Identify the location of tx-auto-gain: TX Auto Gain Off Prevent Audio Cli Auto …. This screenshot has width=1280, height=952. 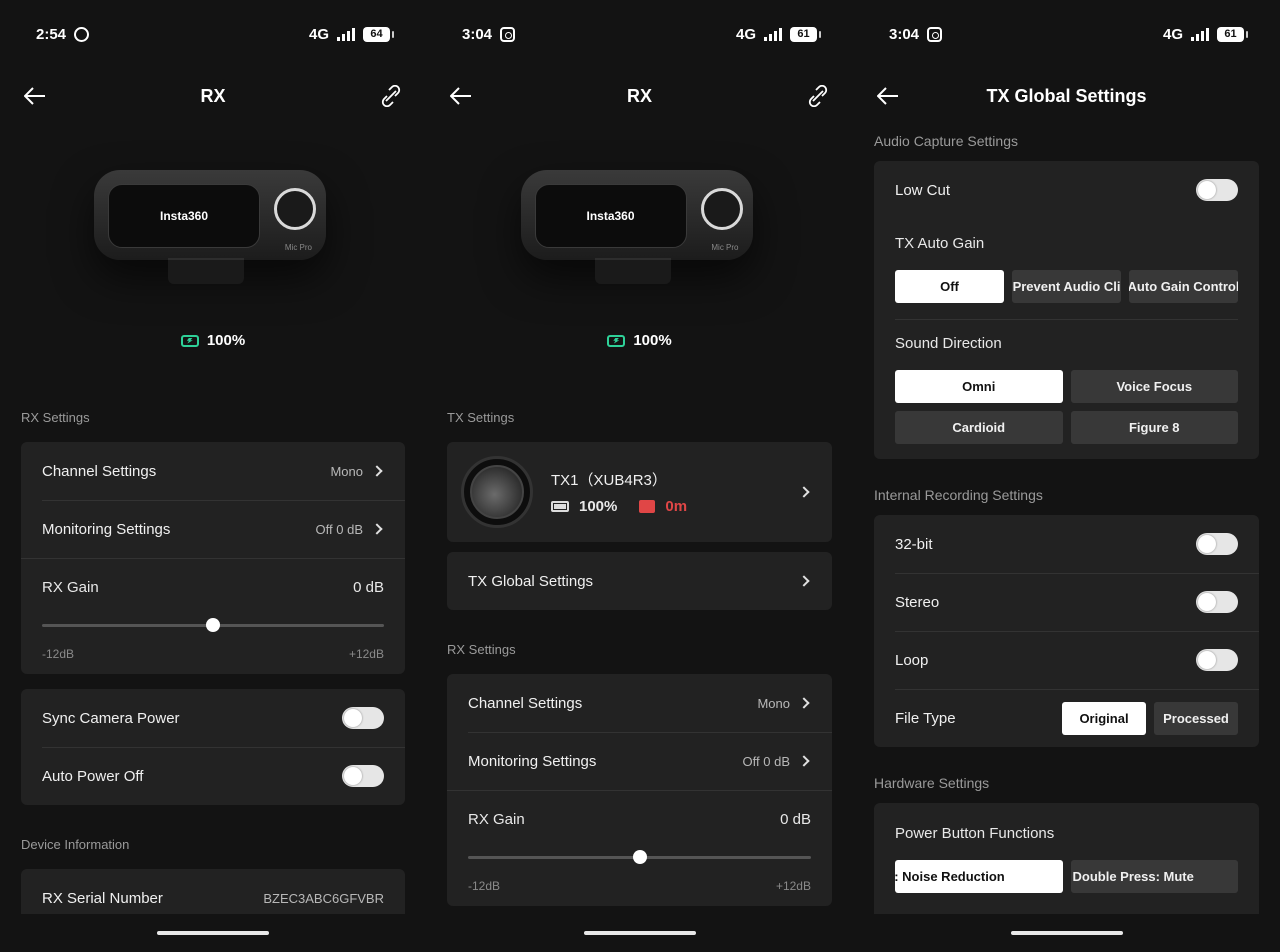
(1066, 269).